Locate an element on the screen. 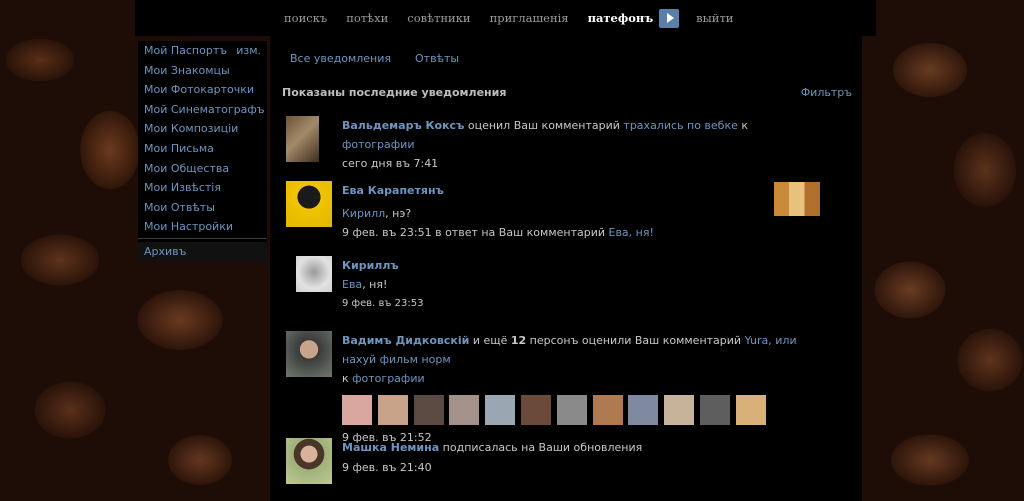  notification-action: подписалась на Ваши обновления is located at coordinates (541, 447).